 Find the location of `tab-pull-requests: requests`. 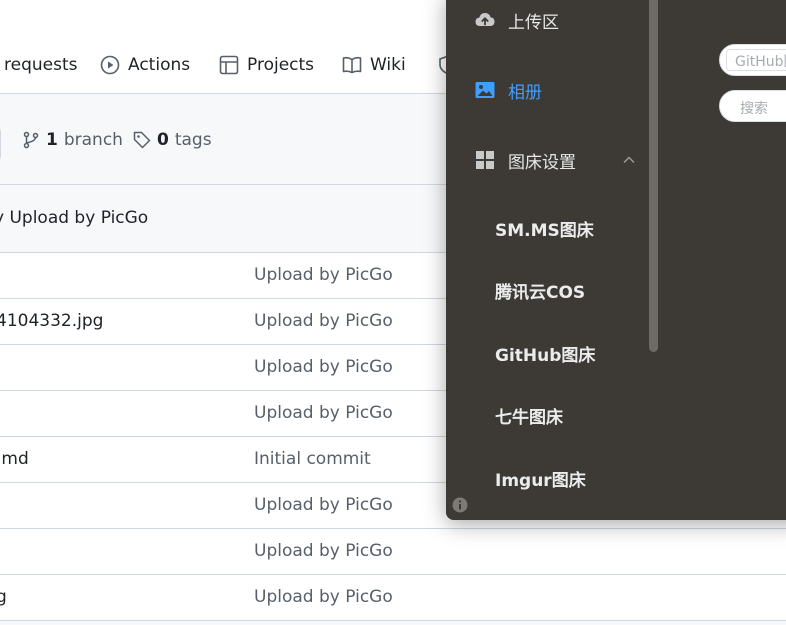

tab-pull-requests: requests is located at coordinates (40, 65).